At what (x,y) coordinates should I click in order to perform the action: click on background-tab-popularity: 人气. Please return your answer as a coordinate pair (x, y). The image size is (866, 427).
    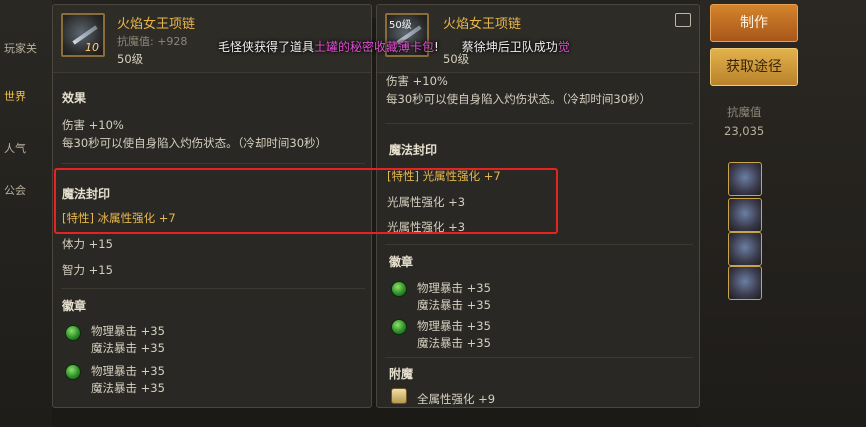
    Looking at the image, I should click on (23, 148).